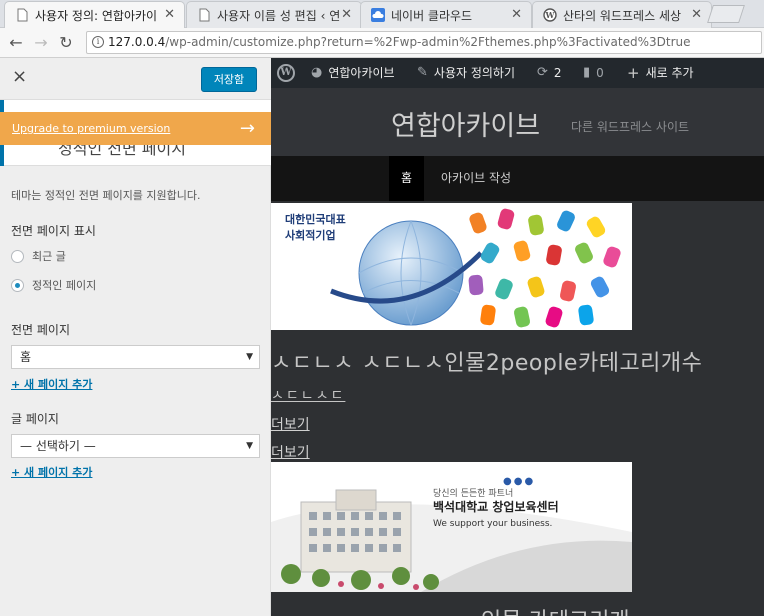  What do you see at coordinates (432, 15) in the screenshot?
I see `tab-title: 네이버 클라우드` at bounding box center [432, 15].